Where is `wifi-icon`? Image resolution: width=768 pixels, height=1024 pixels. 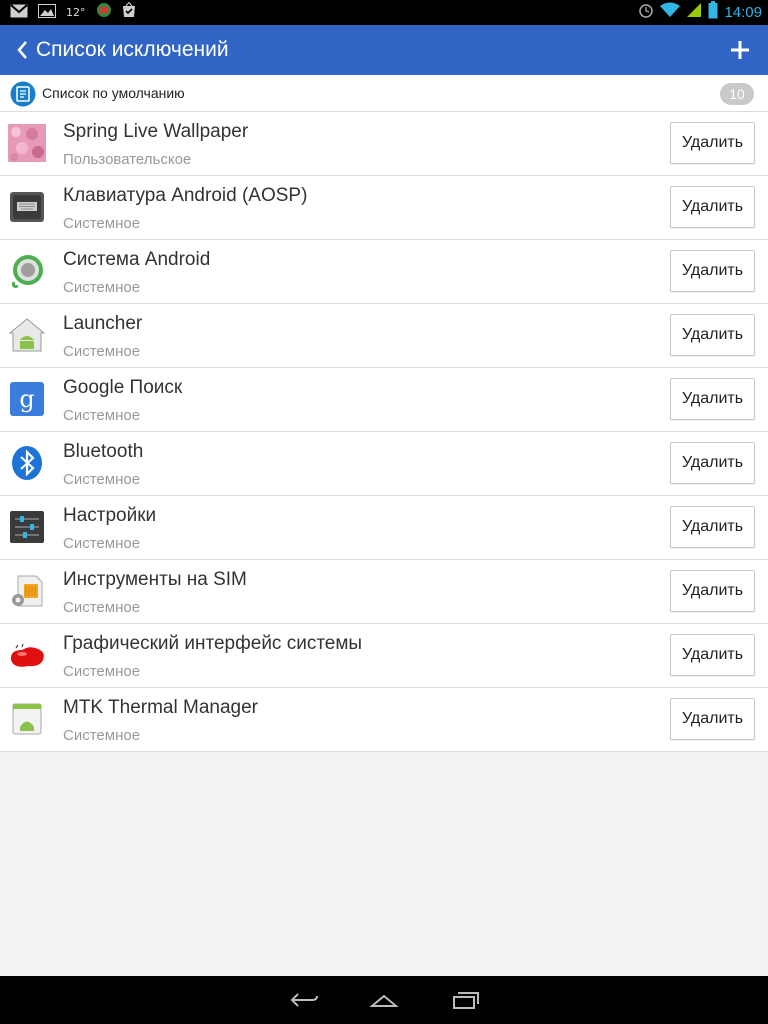
wifi-icon is located at coordinates (670, 12).